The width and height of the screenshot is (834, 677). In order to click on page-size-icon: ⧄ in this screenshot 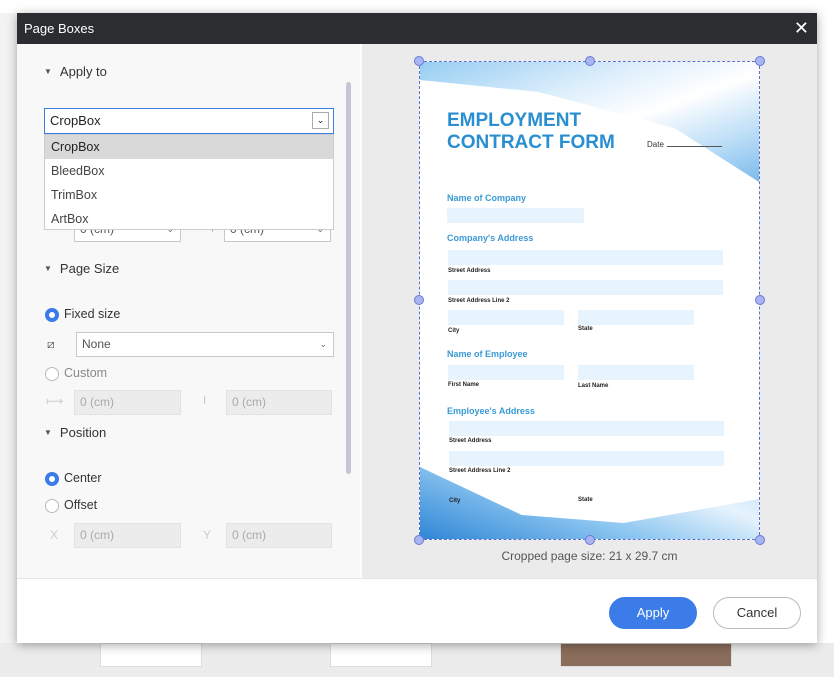, I will do `click(51, 344)`.